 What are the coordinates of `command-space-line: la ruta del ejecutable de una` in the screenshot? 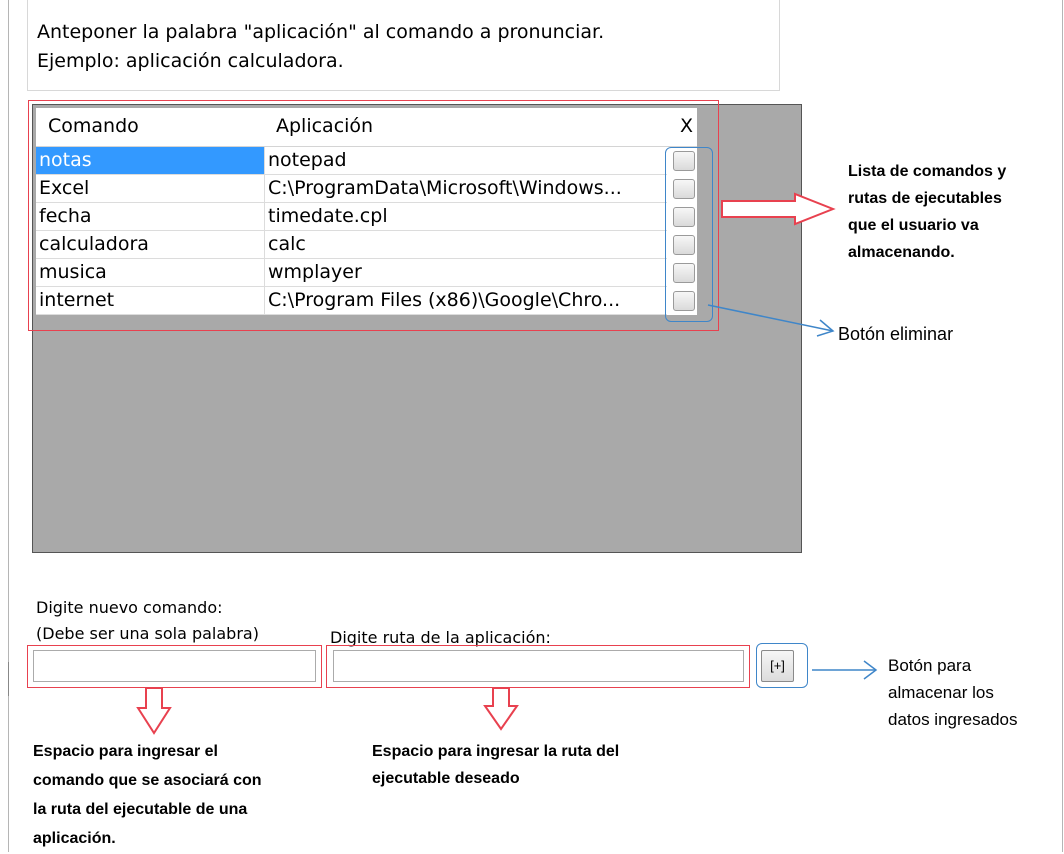 It's located at (140, 809).